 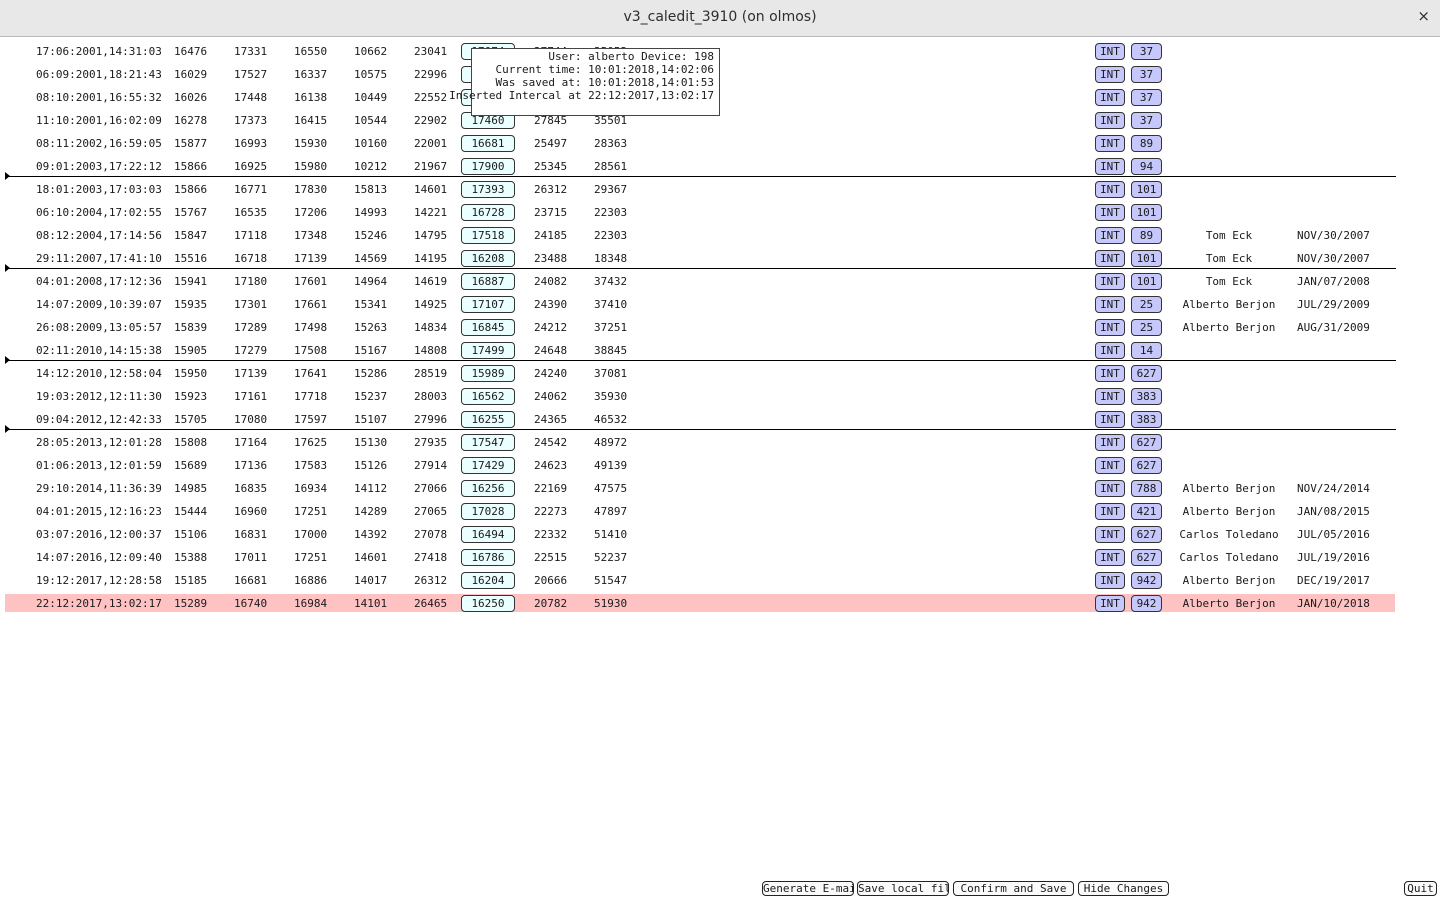 I want to click on row-editable-value: 16562, so click(x=488, y=396).